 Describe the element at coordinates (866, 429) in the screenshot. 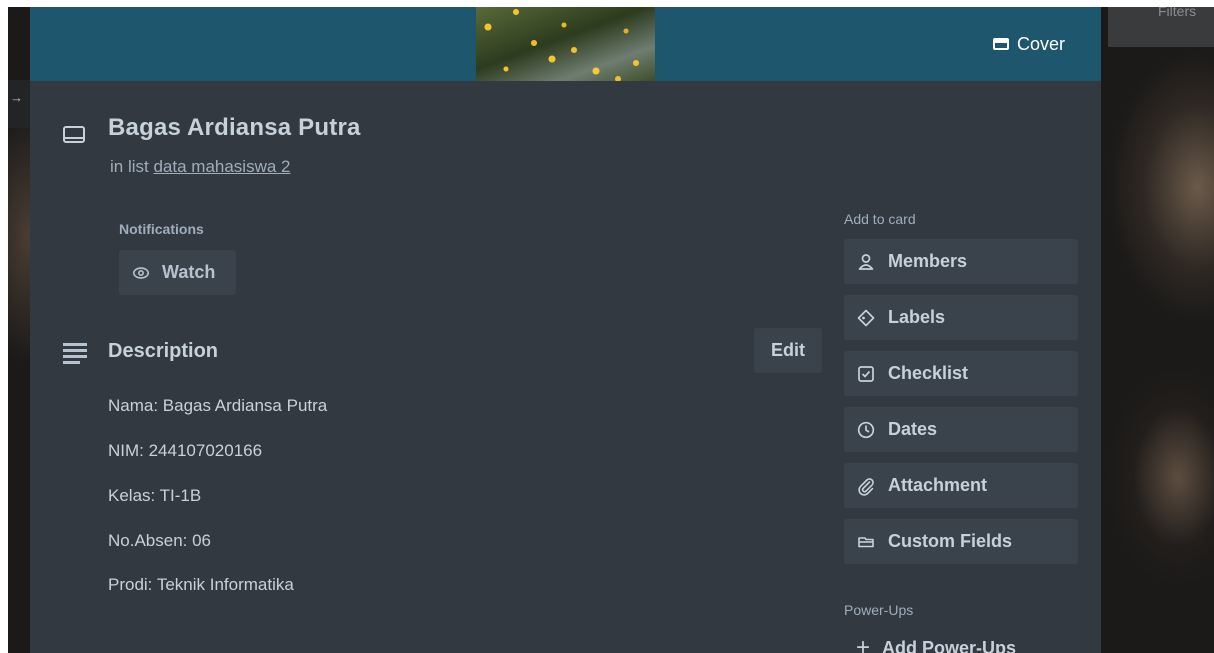

I see `clock-icon` at that location.